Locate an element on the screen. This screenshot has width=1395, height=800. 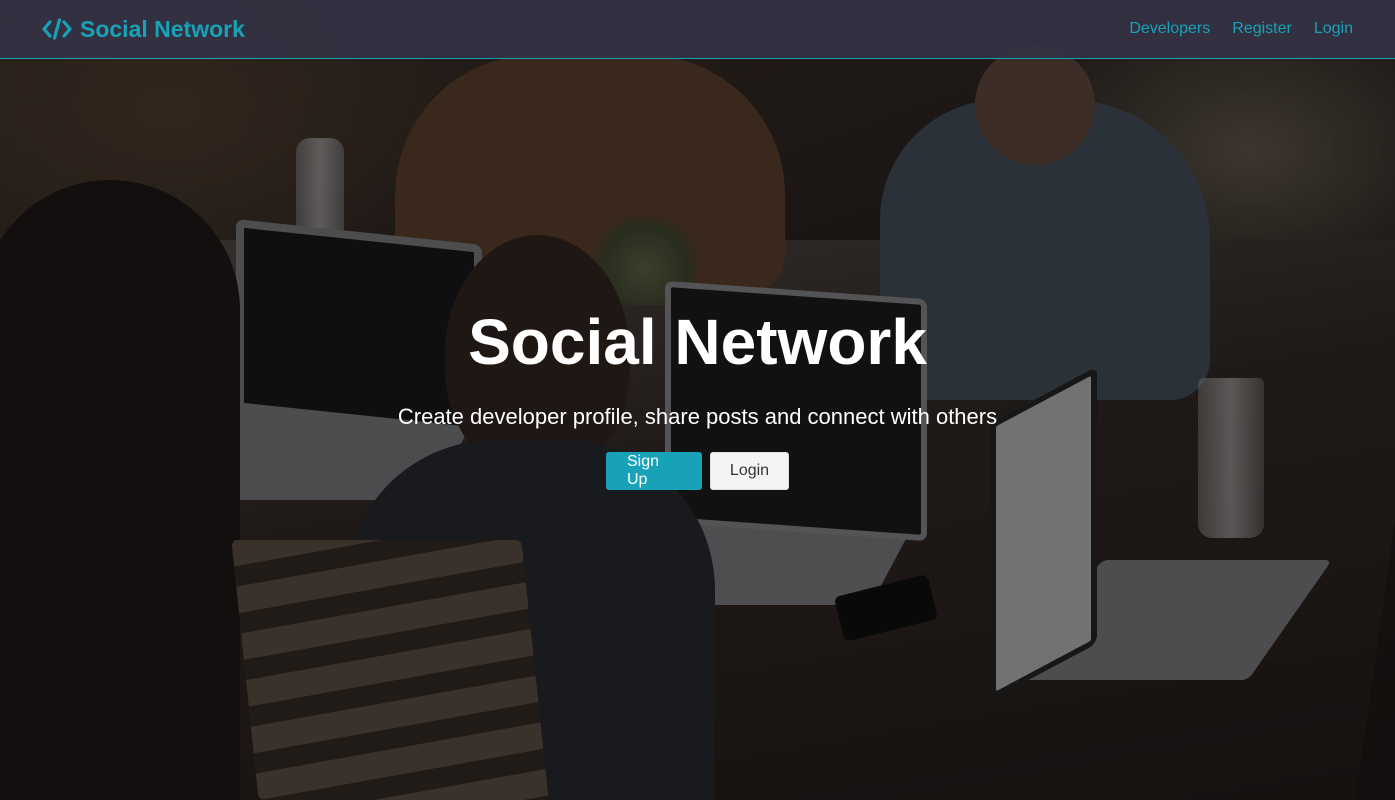
nav-links: Developers Register Login is located at coordinates (1241, 29).